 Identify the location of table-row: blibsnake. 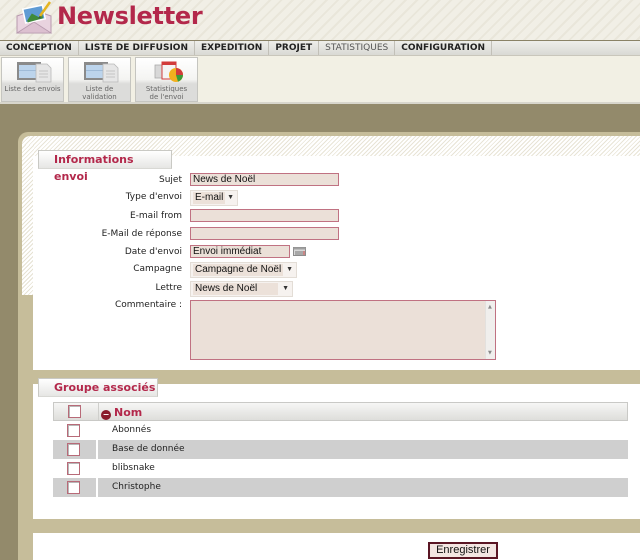
(340, 468).